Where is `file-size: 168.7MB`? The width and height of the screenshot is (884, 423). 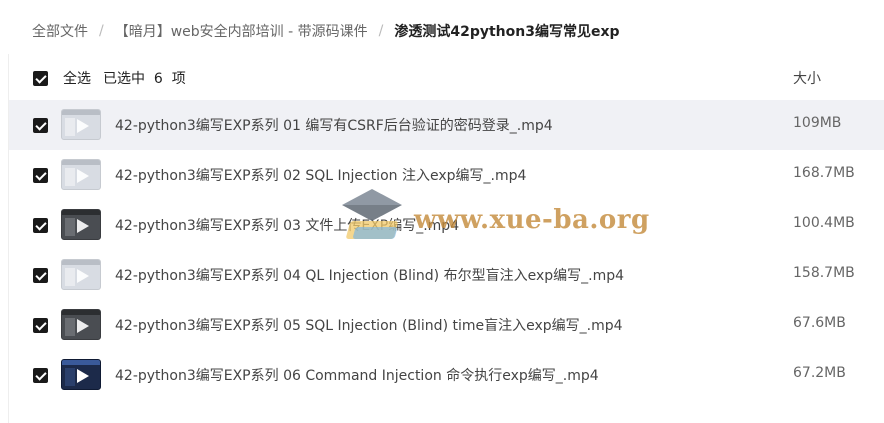
file-size: 168.7MB is located at coordinates (824, 173).